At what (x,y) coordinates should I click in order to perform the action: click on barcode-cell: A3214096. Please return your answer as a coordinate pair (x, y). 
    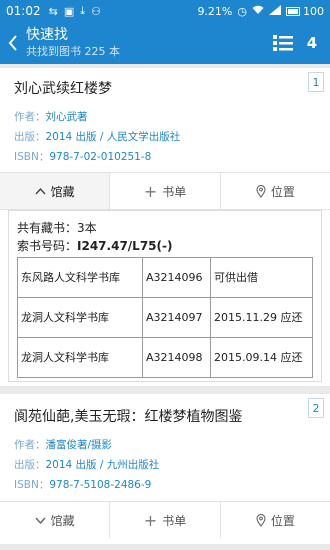
    Looking at the image, I should click on (176, 277).